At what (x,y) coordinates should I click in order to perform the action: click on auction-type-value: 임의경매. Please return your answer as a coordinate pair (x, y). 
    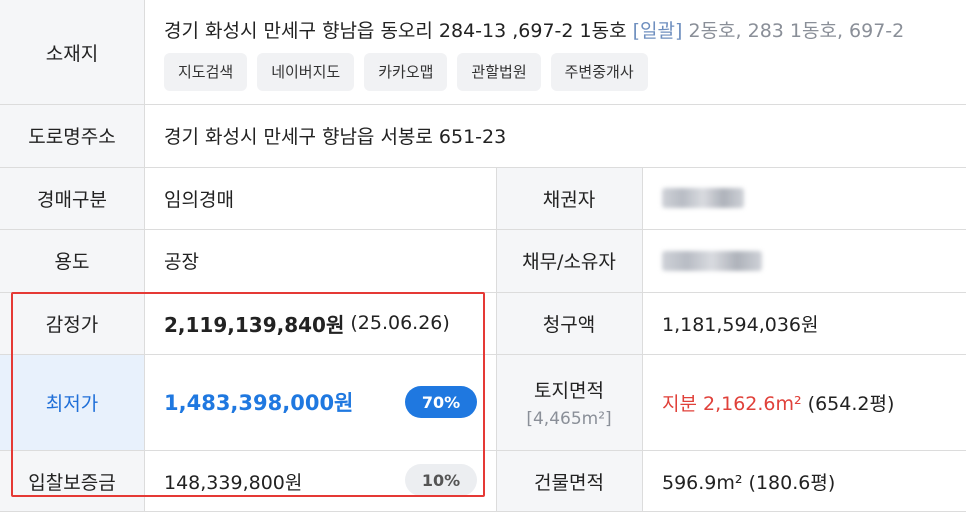
    Looking at the image, I should click on (199, 199).